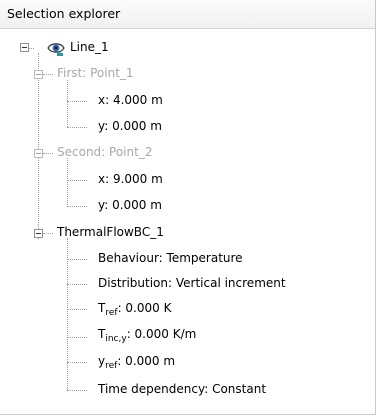 This screenshot has width=377, height=416. I want to click on collapse-toggle-first-point, so click(38, 74).